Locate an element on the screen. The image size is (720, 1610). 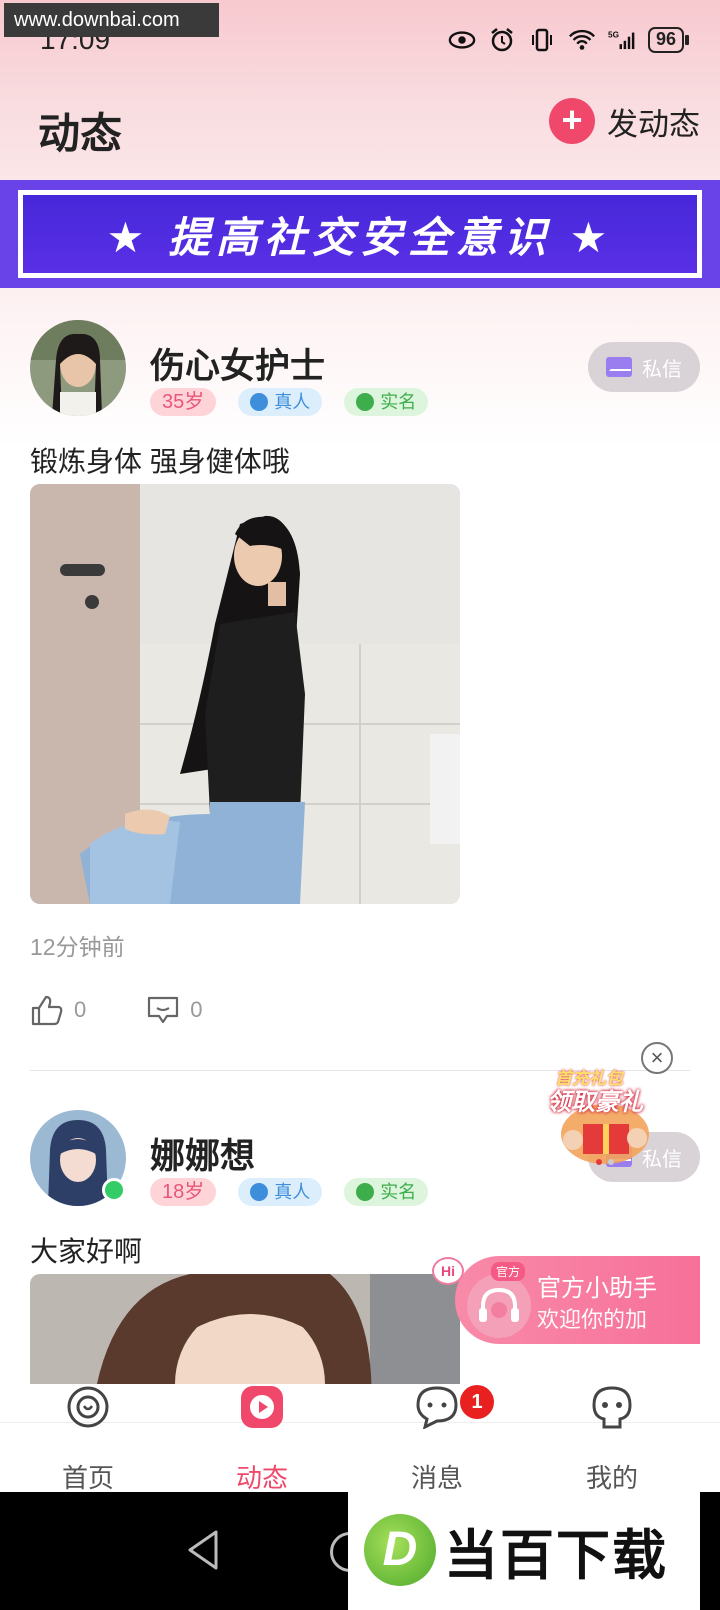
new-post-button: + 发动态 is located at coordinates (624, 121).